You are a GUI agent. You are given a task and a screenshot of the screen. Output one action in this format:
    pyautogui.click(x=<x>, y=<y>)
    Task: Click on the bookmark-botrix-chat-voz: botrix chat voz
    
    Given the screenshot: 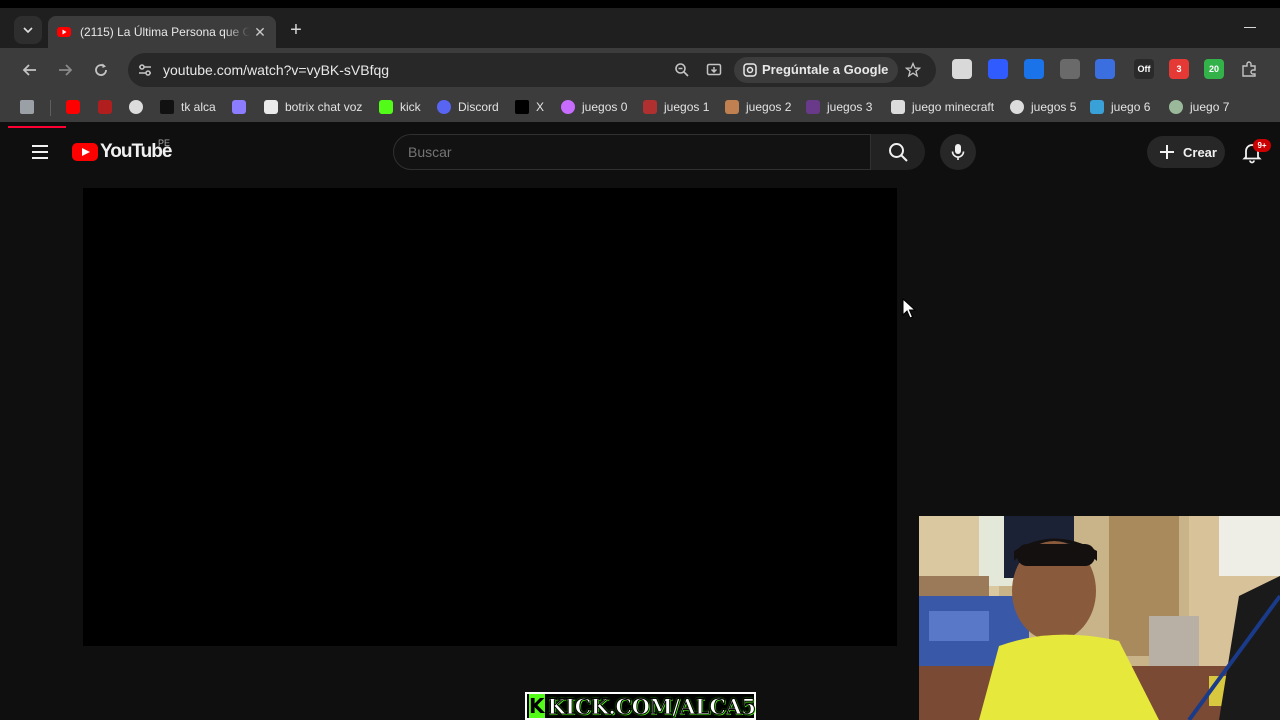 What is the action you would take?
    pyautogui.click(x=313, y=107)
    